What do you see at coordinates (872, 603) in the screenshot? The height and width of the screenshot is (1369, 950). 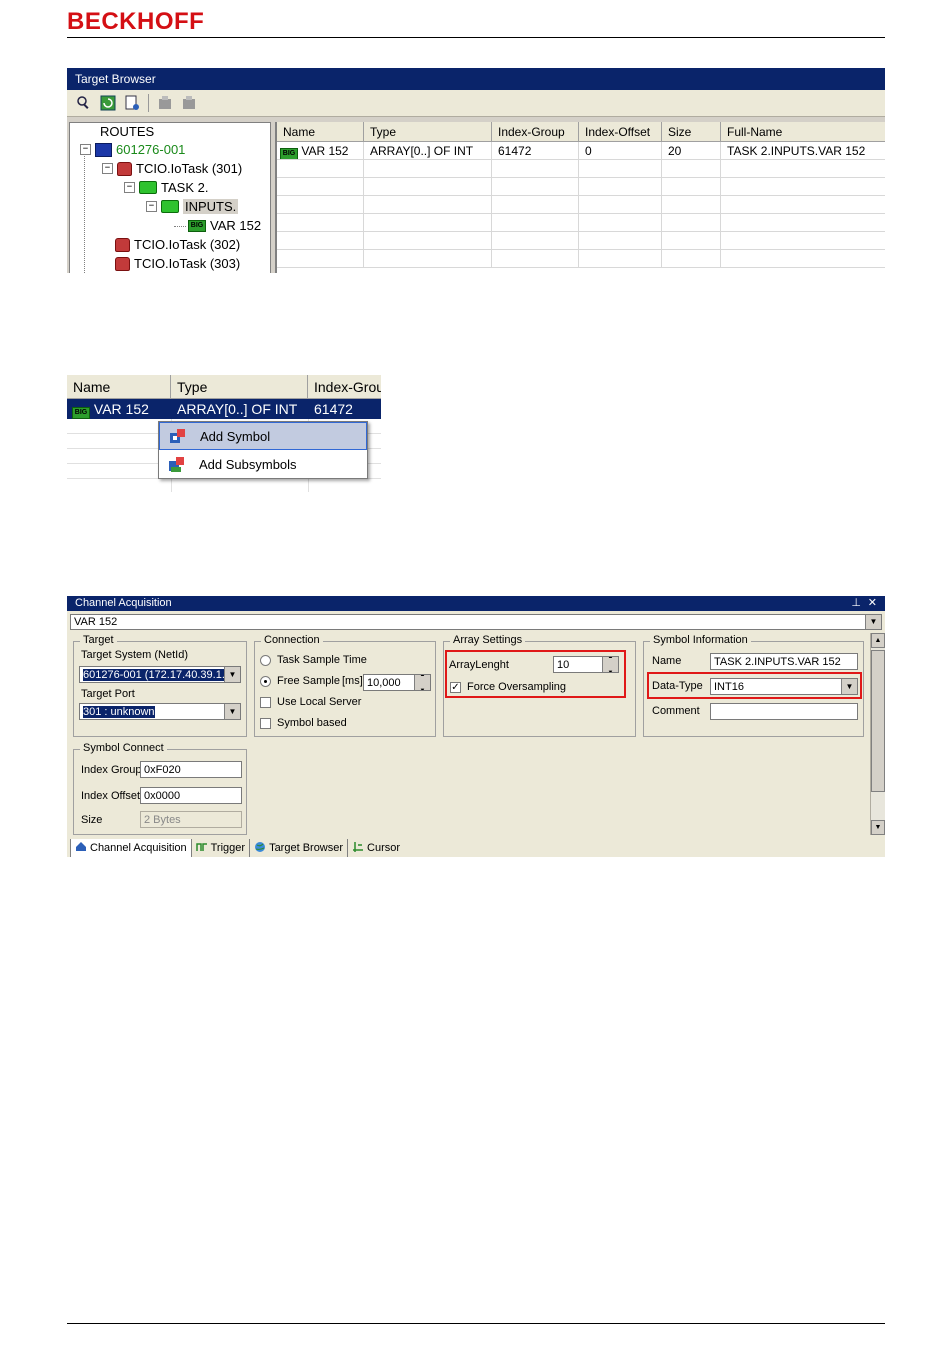 I see `close-icon: ✕` at bounding box center [872, 603].